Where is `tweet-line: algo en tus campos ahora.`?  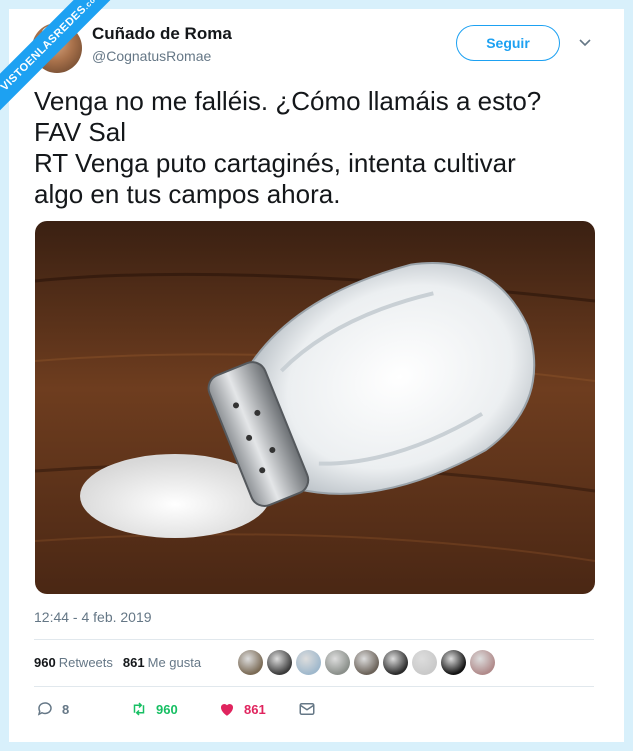
tweet-line: algo en tus campos ahora. is located at coordinates (187, 194).